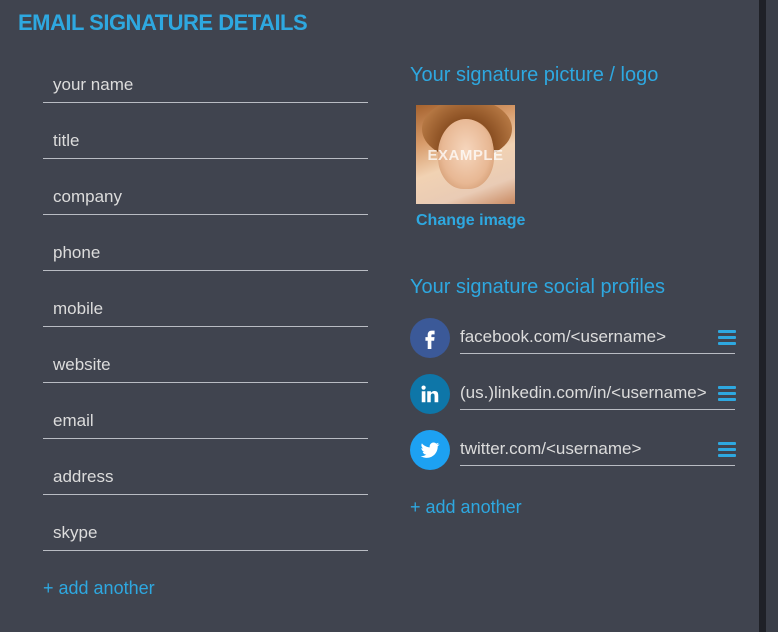  Describe the element at coordinates (597, 393) in the screenshot. I see `linkedin-field` at that location.